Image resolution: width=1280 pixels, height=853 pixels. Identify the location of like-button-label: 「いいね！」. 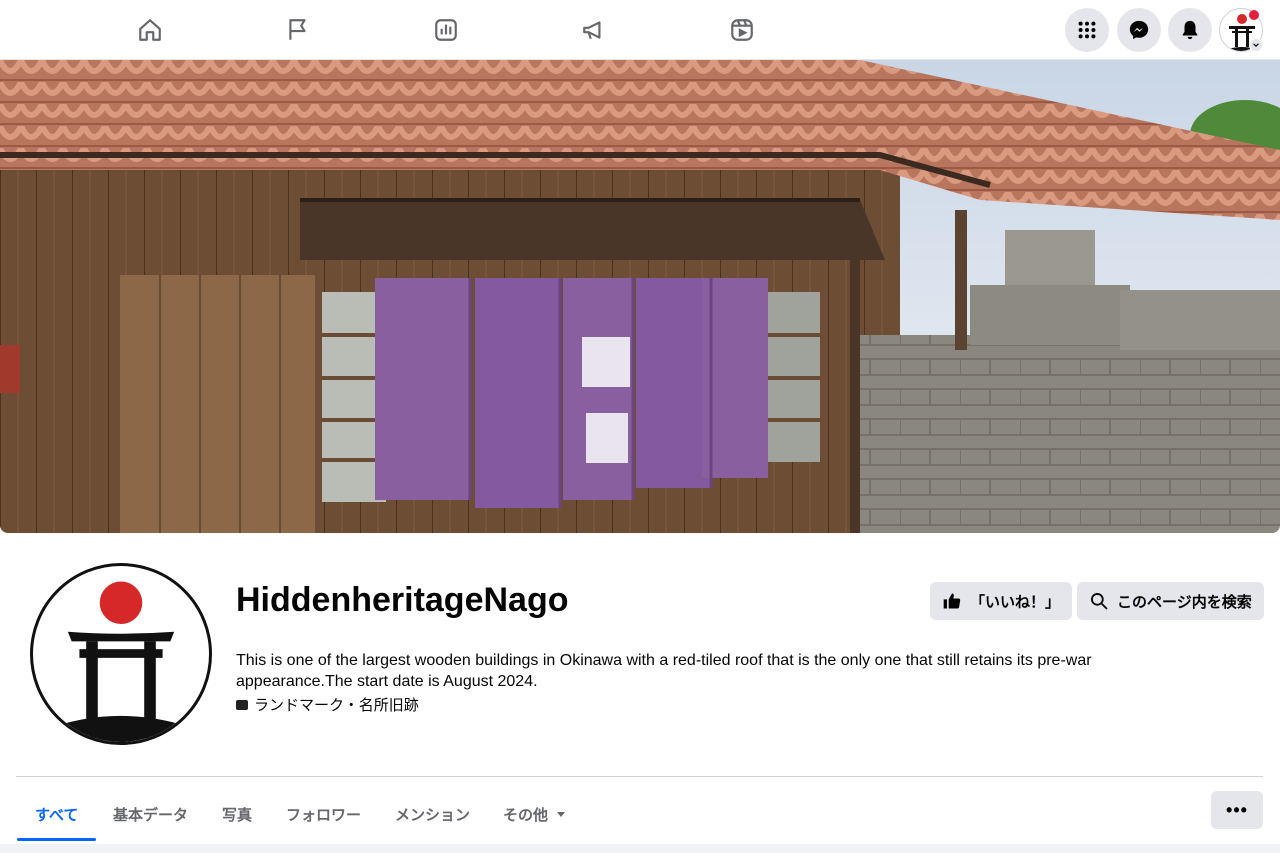
(1015, 602).